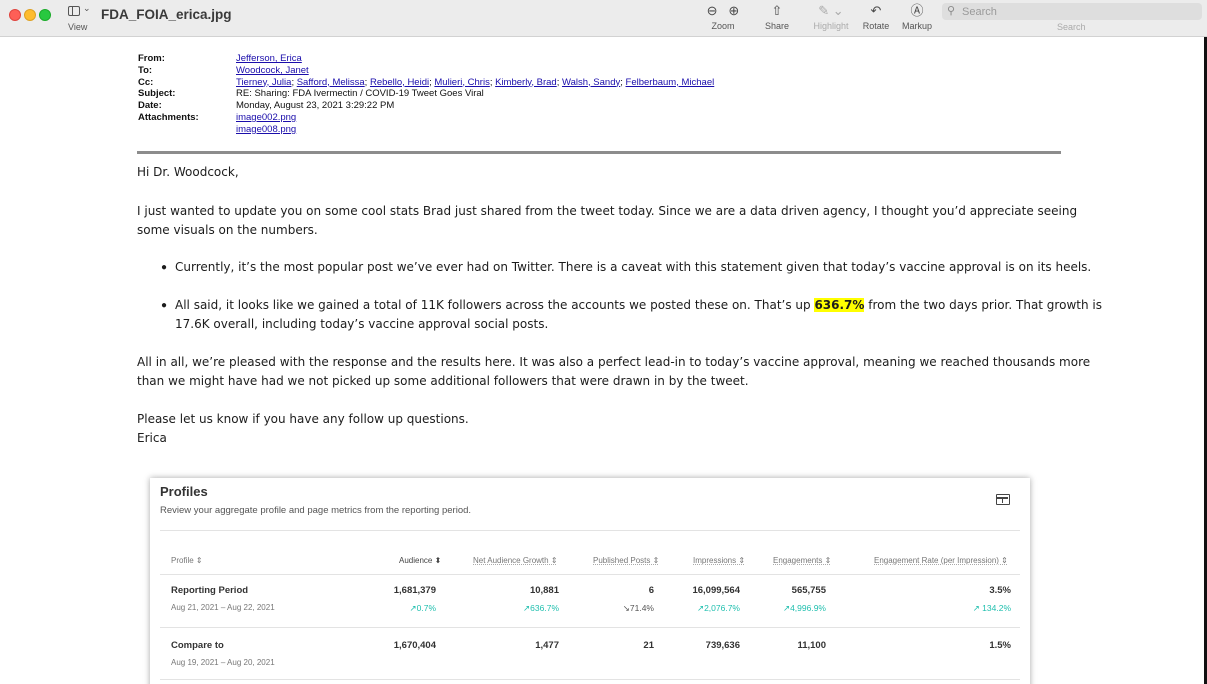  I want to click on col-header-profile: Profile ⇕, so click(187, 560).